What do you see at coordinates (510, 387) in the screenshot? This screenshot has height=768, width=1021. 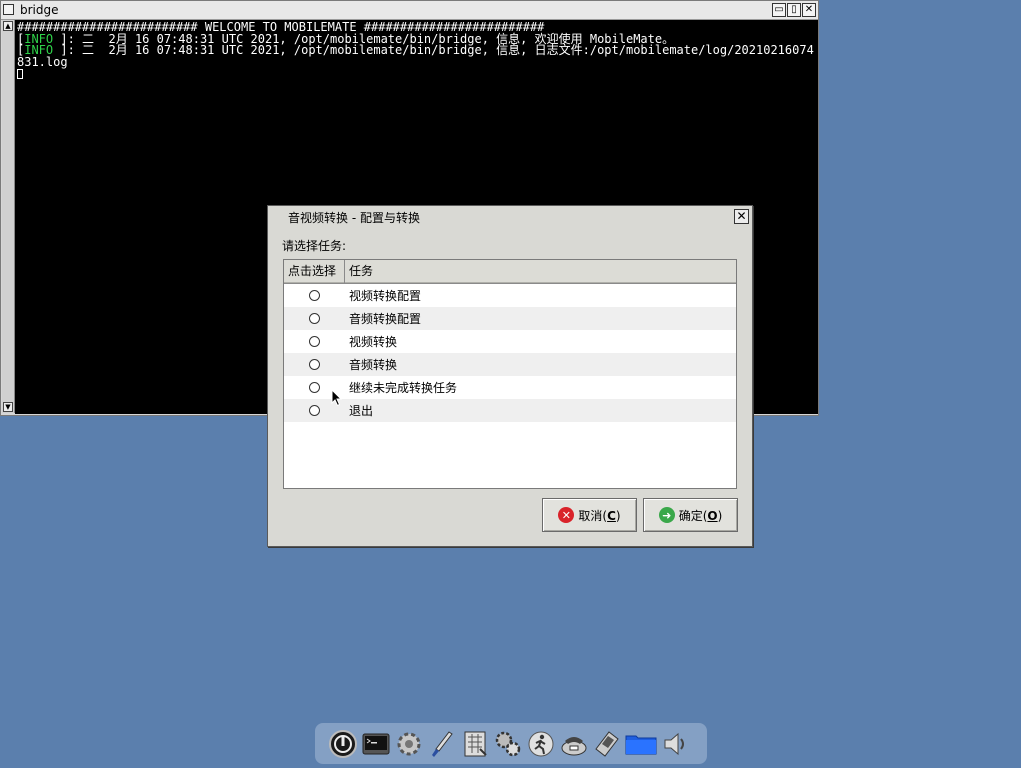 I see `task-row: 继续未完成转换任务` at bounding box center [510, 387].